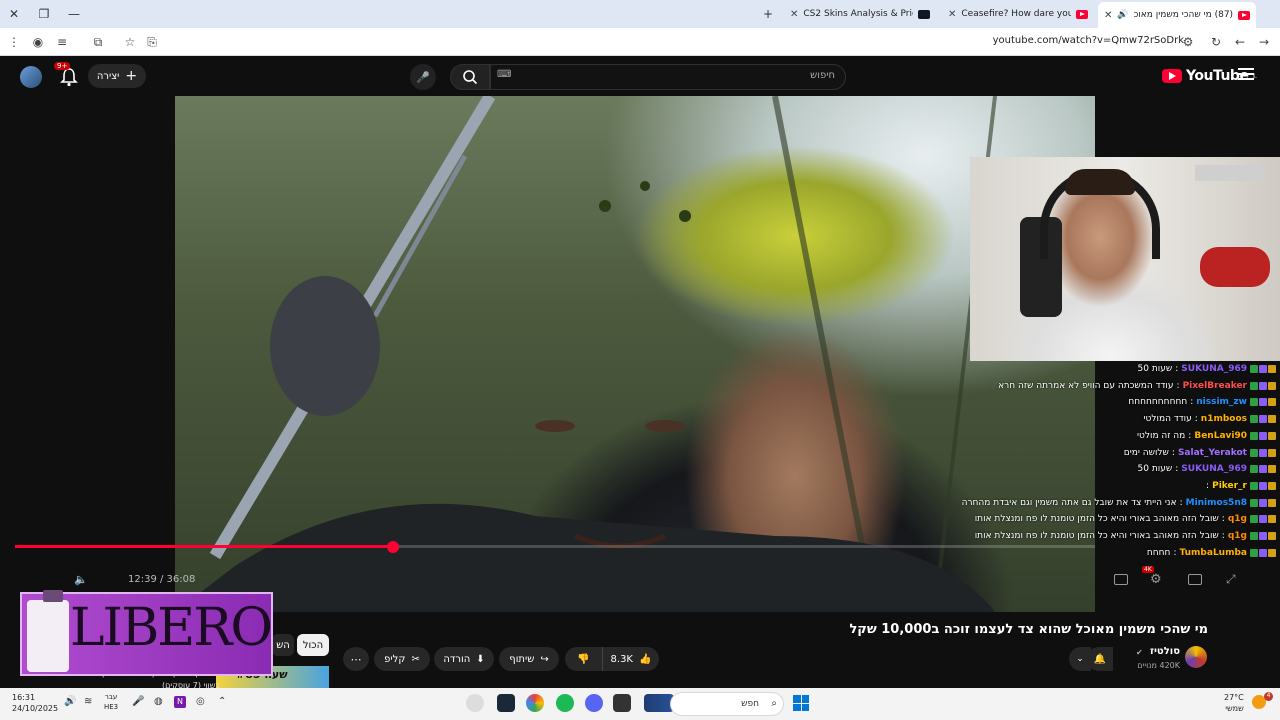 This screenshot has width=1280, height=720. Describe the element at coordinates (565, 703) in the screenshot. I see `spotify-icon` at that location.